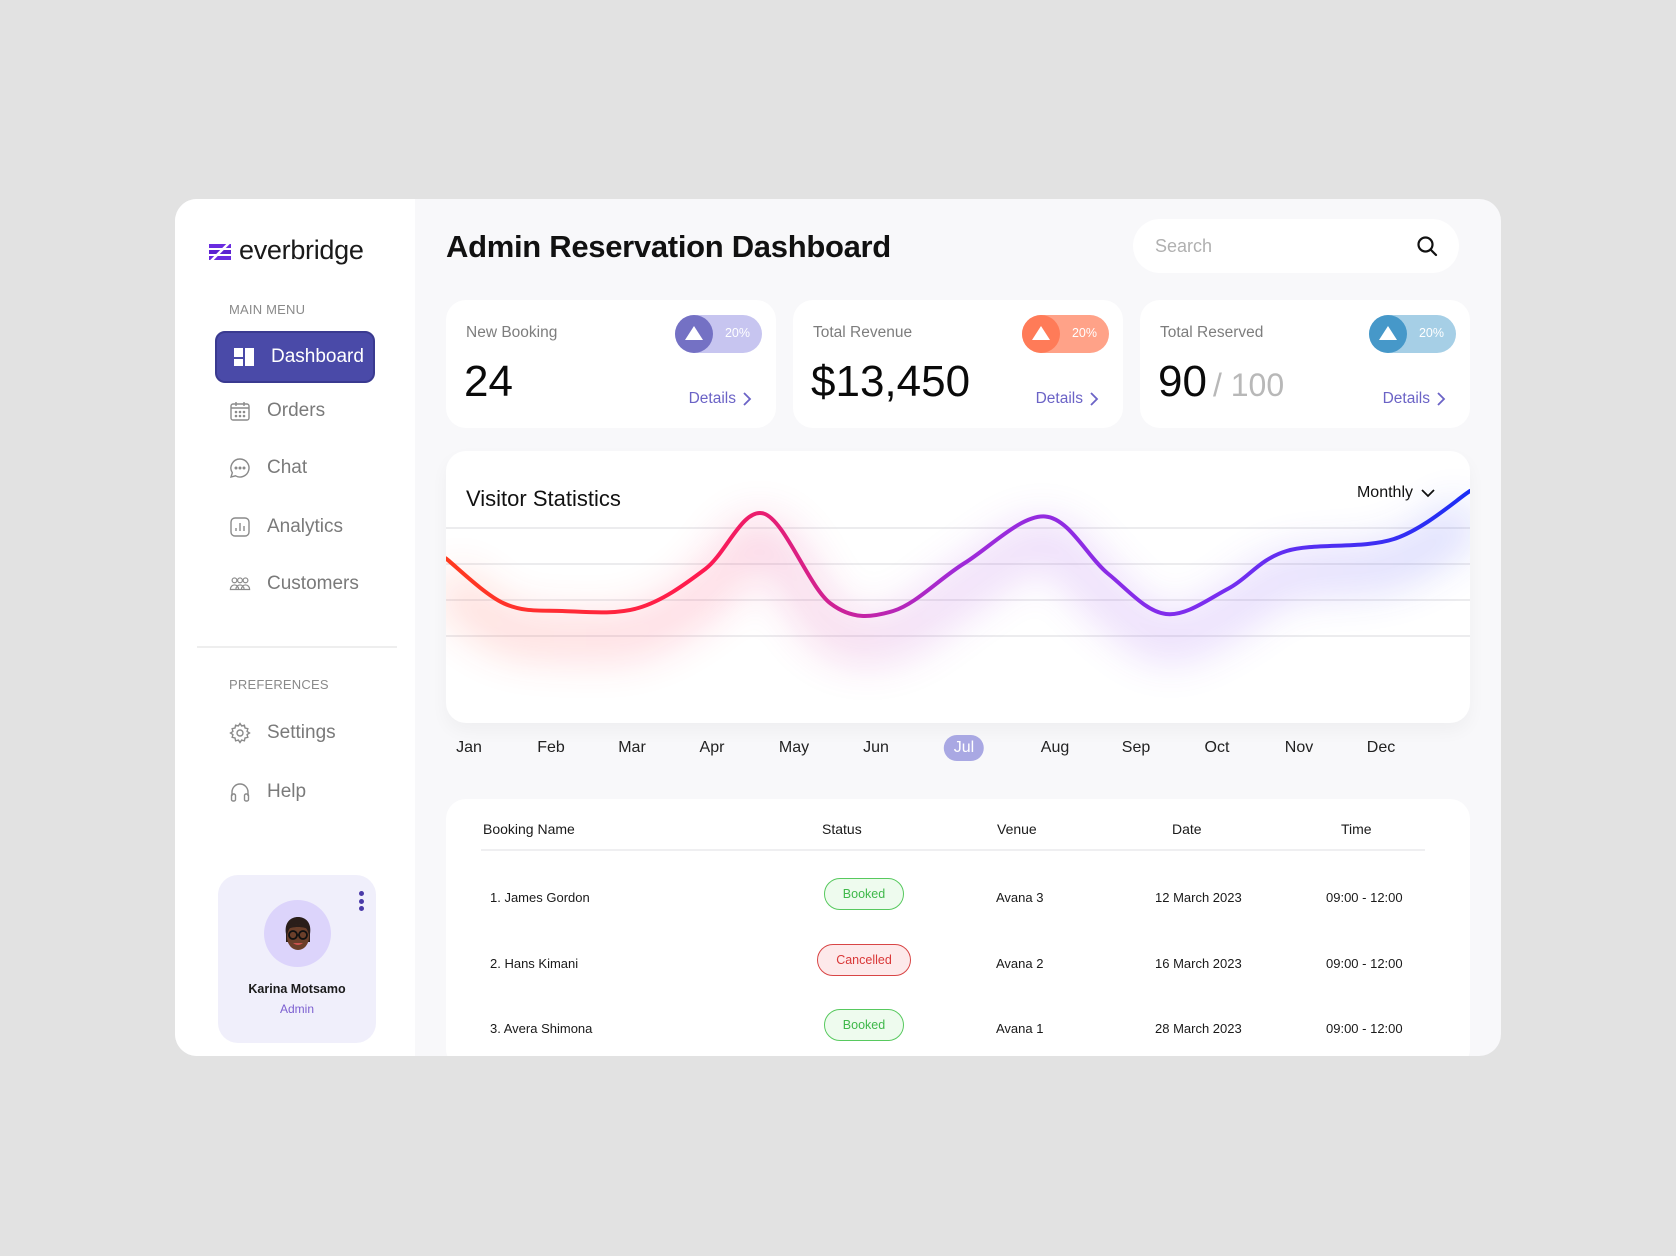 The width and height of the screenshot is (1676, 1256). Describe the element at coordinates (864, 894) in the screenshot. I see `status-badge: Booked` at that location.